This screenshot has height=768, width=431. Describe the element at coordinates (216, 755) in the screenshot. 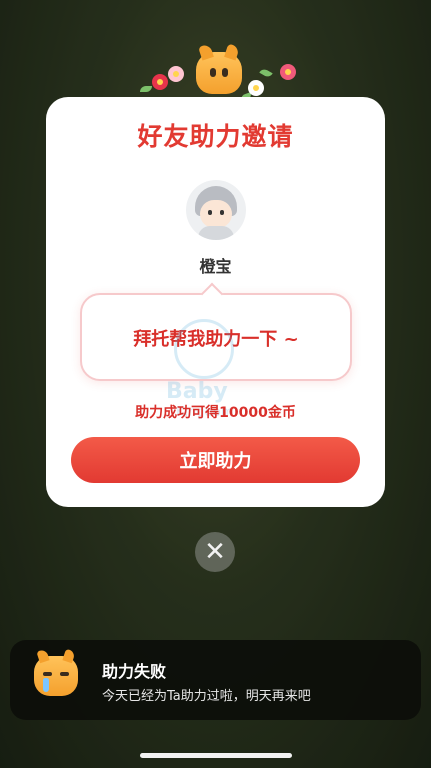

I see `home-indicator` at that location.